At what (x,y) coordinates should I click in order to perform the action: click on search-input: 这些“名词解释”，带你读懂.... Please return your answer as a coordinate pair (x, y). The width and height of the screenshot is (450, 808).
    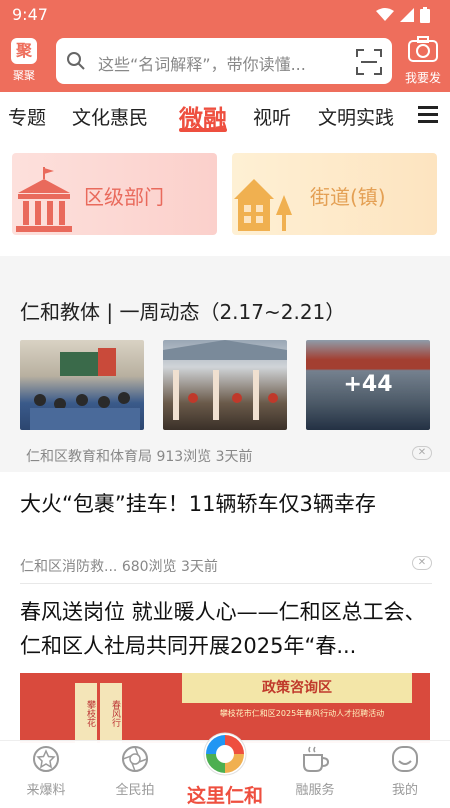
    Looking at the image, I should click on (218, 63).